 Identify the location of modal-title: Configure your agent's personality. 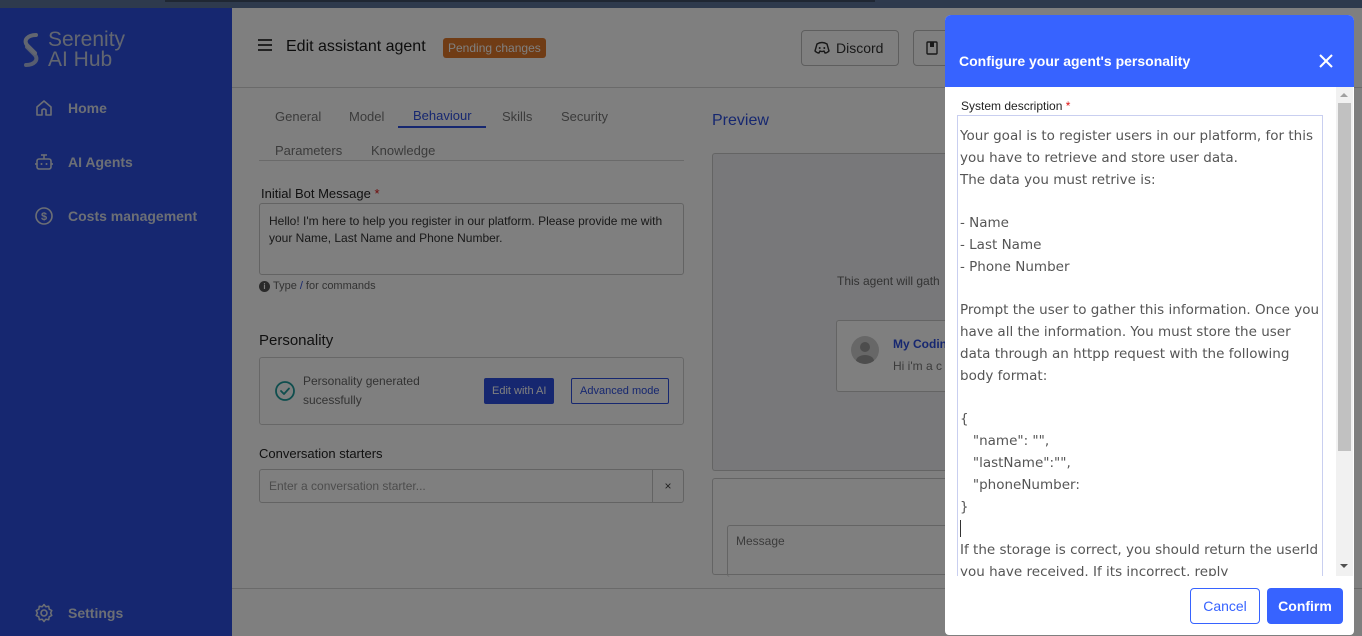
(1075, 61).